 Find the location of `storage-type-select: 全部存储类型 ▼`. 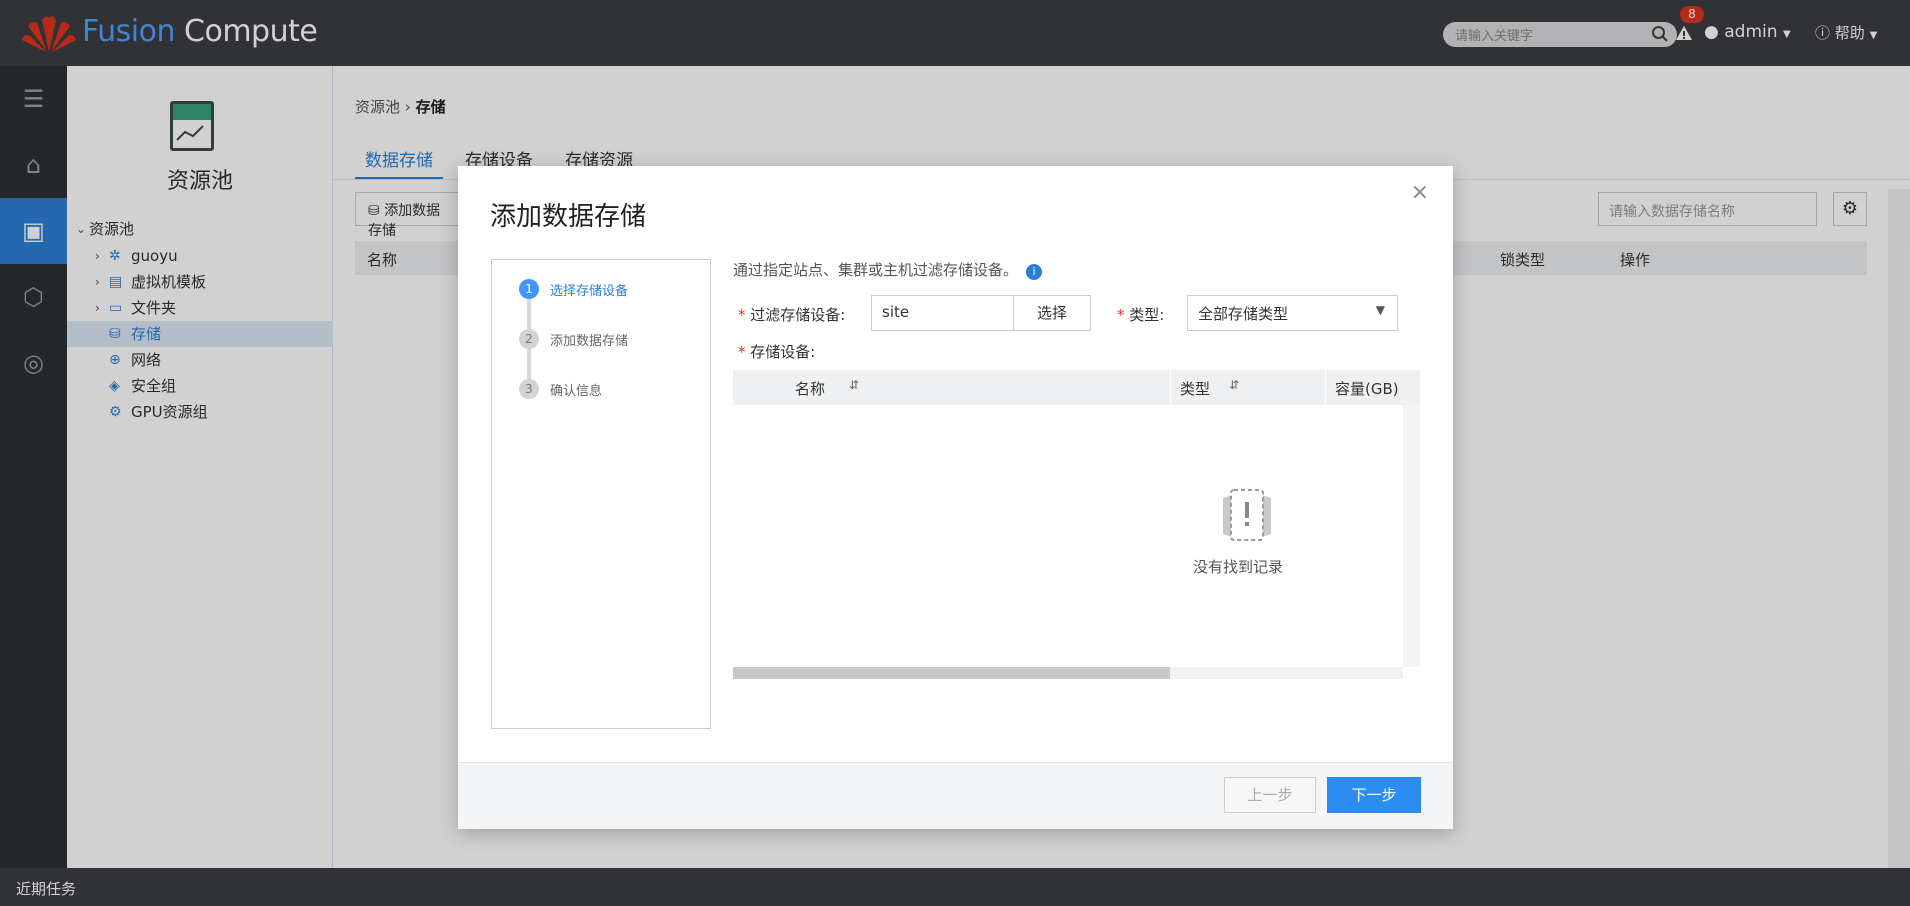

storage-type-select: 全部存储类型 ▼ is located at coordinates (1292, 313).